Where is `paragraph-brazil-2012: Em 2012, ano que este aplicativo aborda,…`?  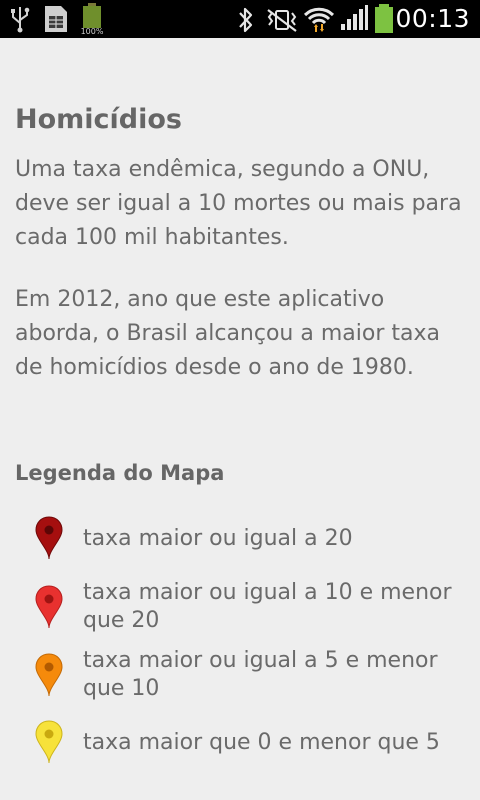 paragraph-brazil-2012: Em 2012, ano que este aplicativo aborda,… is located at coordinates (227, 333).